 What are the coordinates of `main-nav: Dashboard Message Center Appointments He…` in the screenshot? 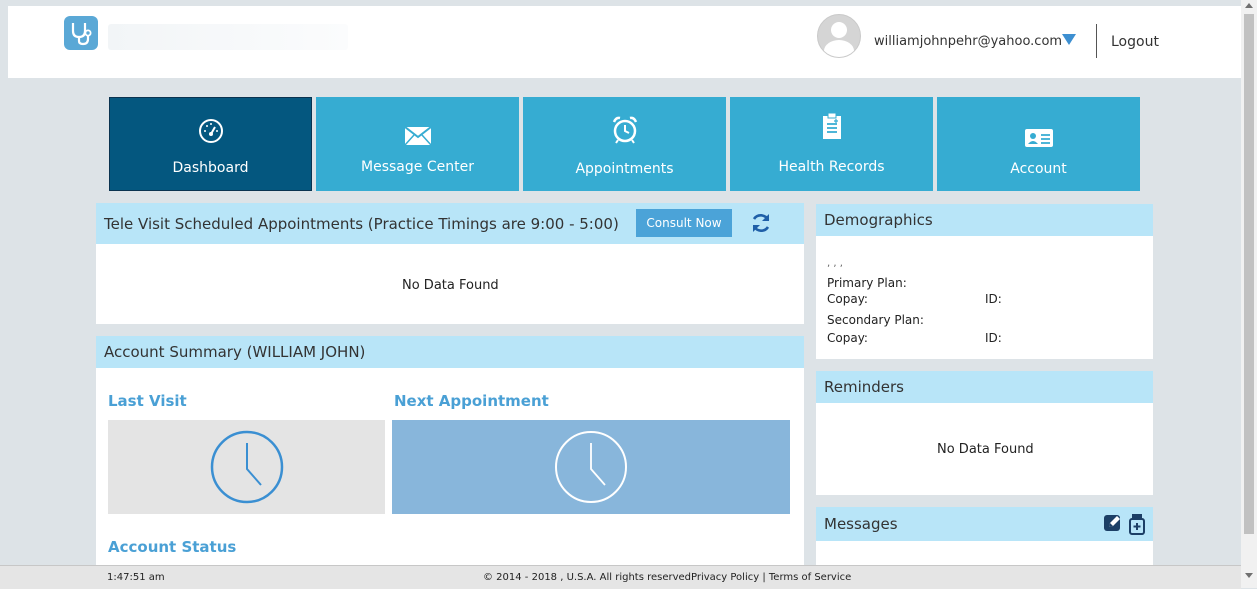 It's located at (624, 144).